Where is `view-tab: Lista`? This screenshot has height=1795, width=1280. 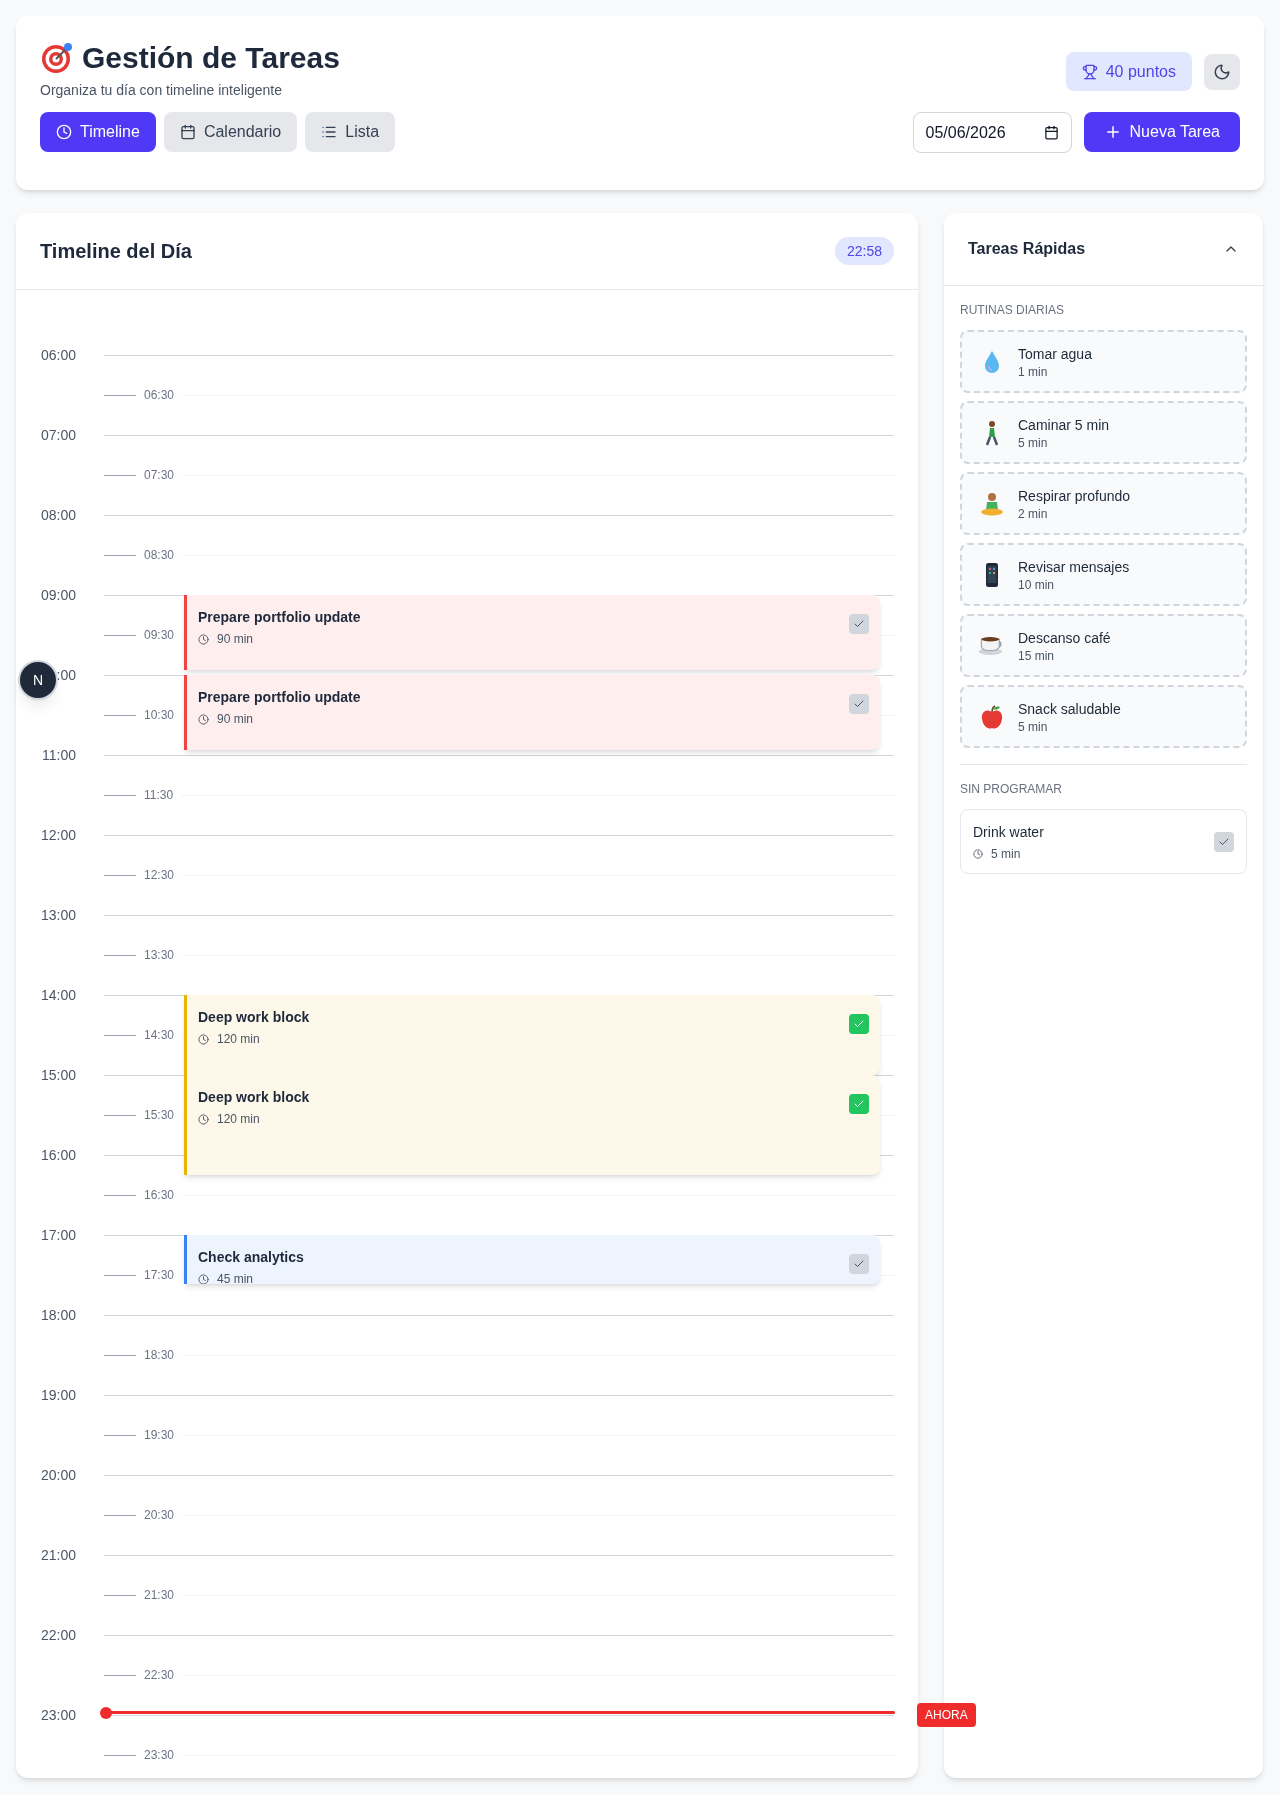 view-tab: Lista is located at coordinates (350, 132).